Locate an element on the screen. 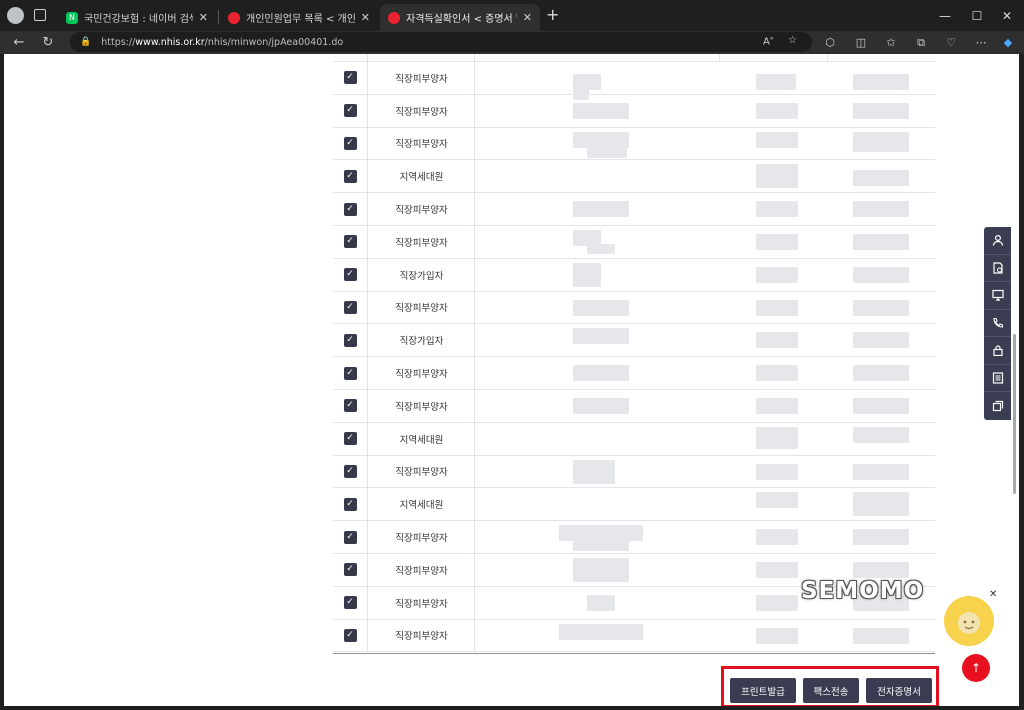 This screenshot has width=1024, height=710. more-icon: ⋯ is located at coordinates (981, 42).